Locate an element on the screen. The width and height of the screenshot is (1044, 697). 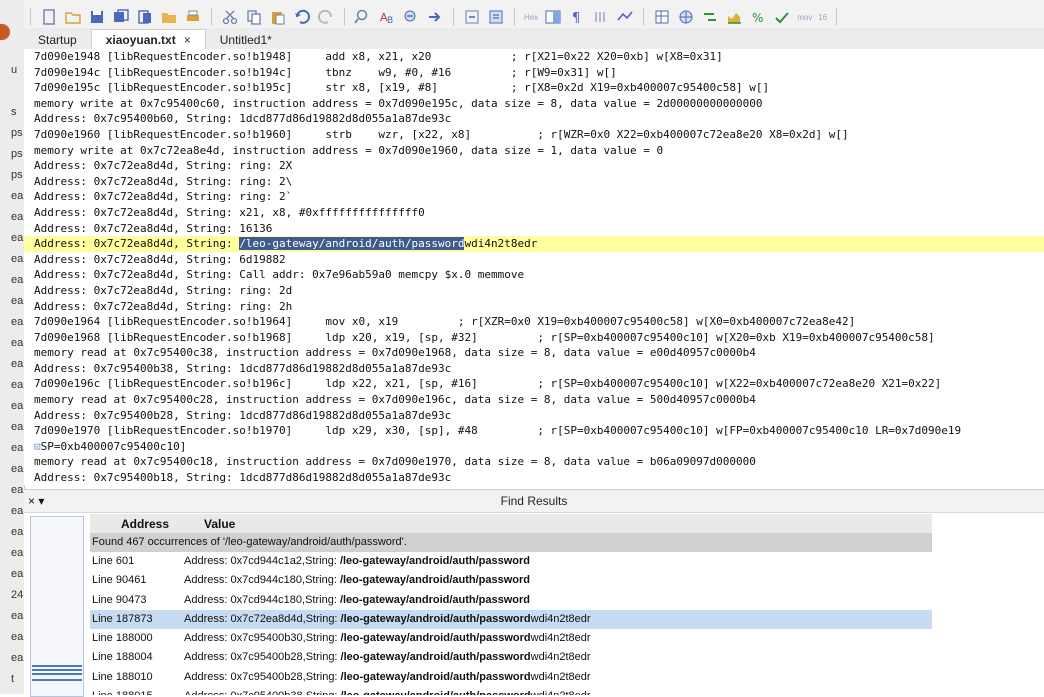
print-icon is located at coordinates (193, 17).